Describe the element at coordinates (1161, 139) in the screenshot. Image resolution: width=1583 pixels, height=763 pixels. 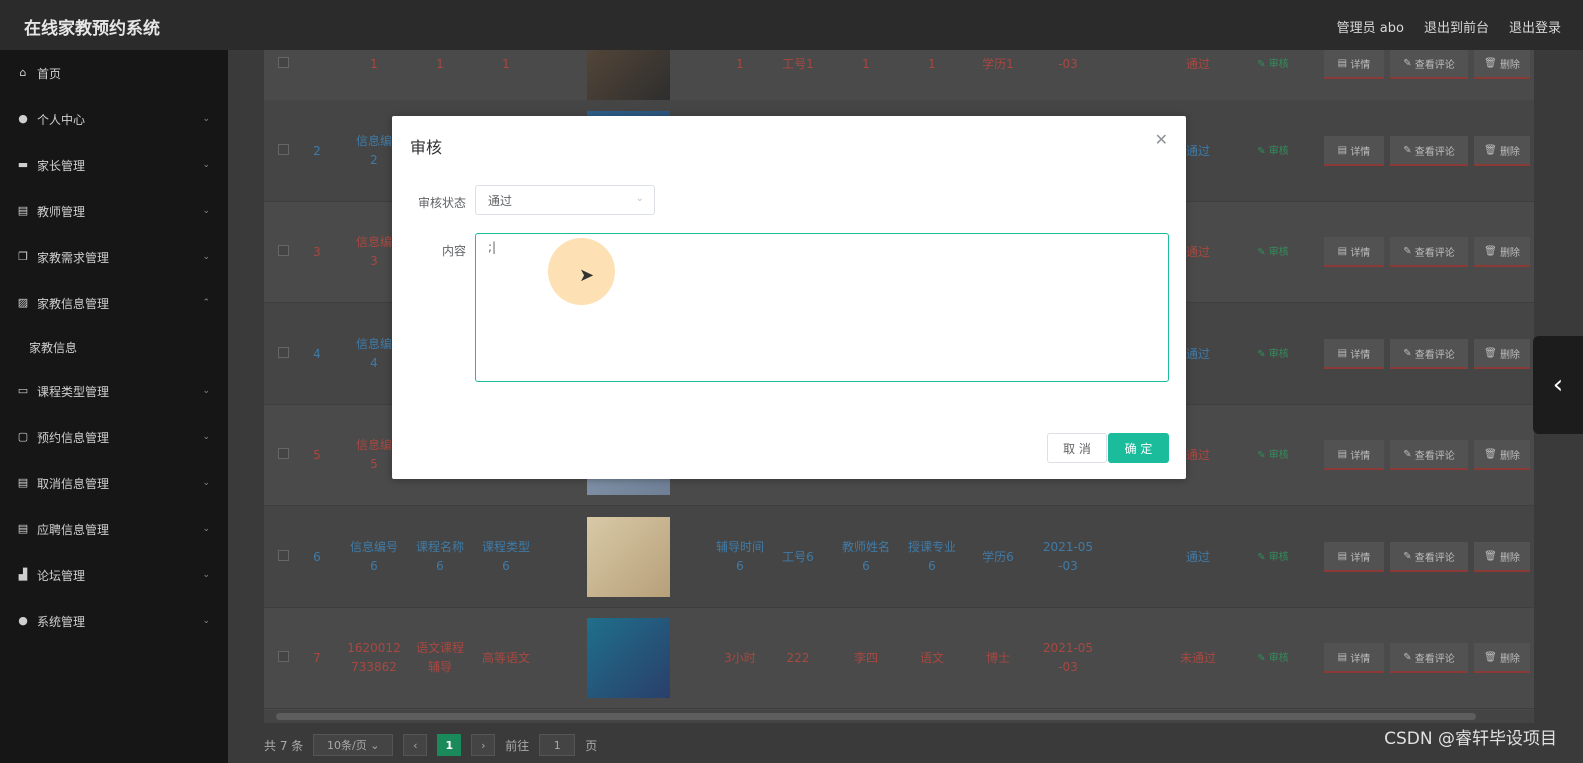
I see `close-icon: ✕` at that location.